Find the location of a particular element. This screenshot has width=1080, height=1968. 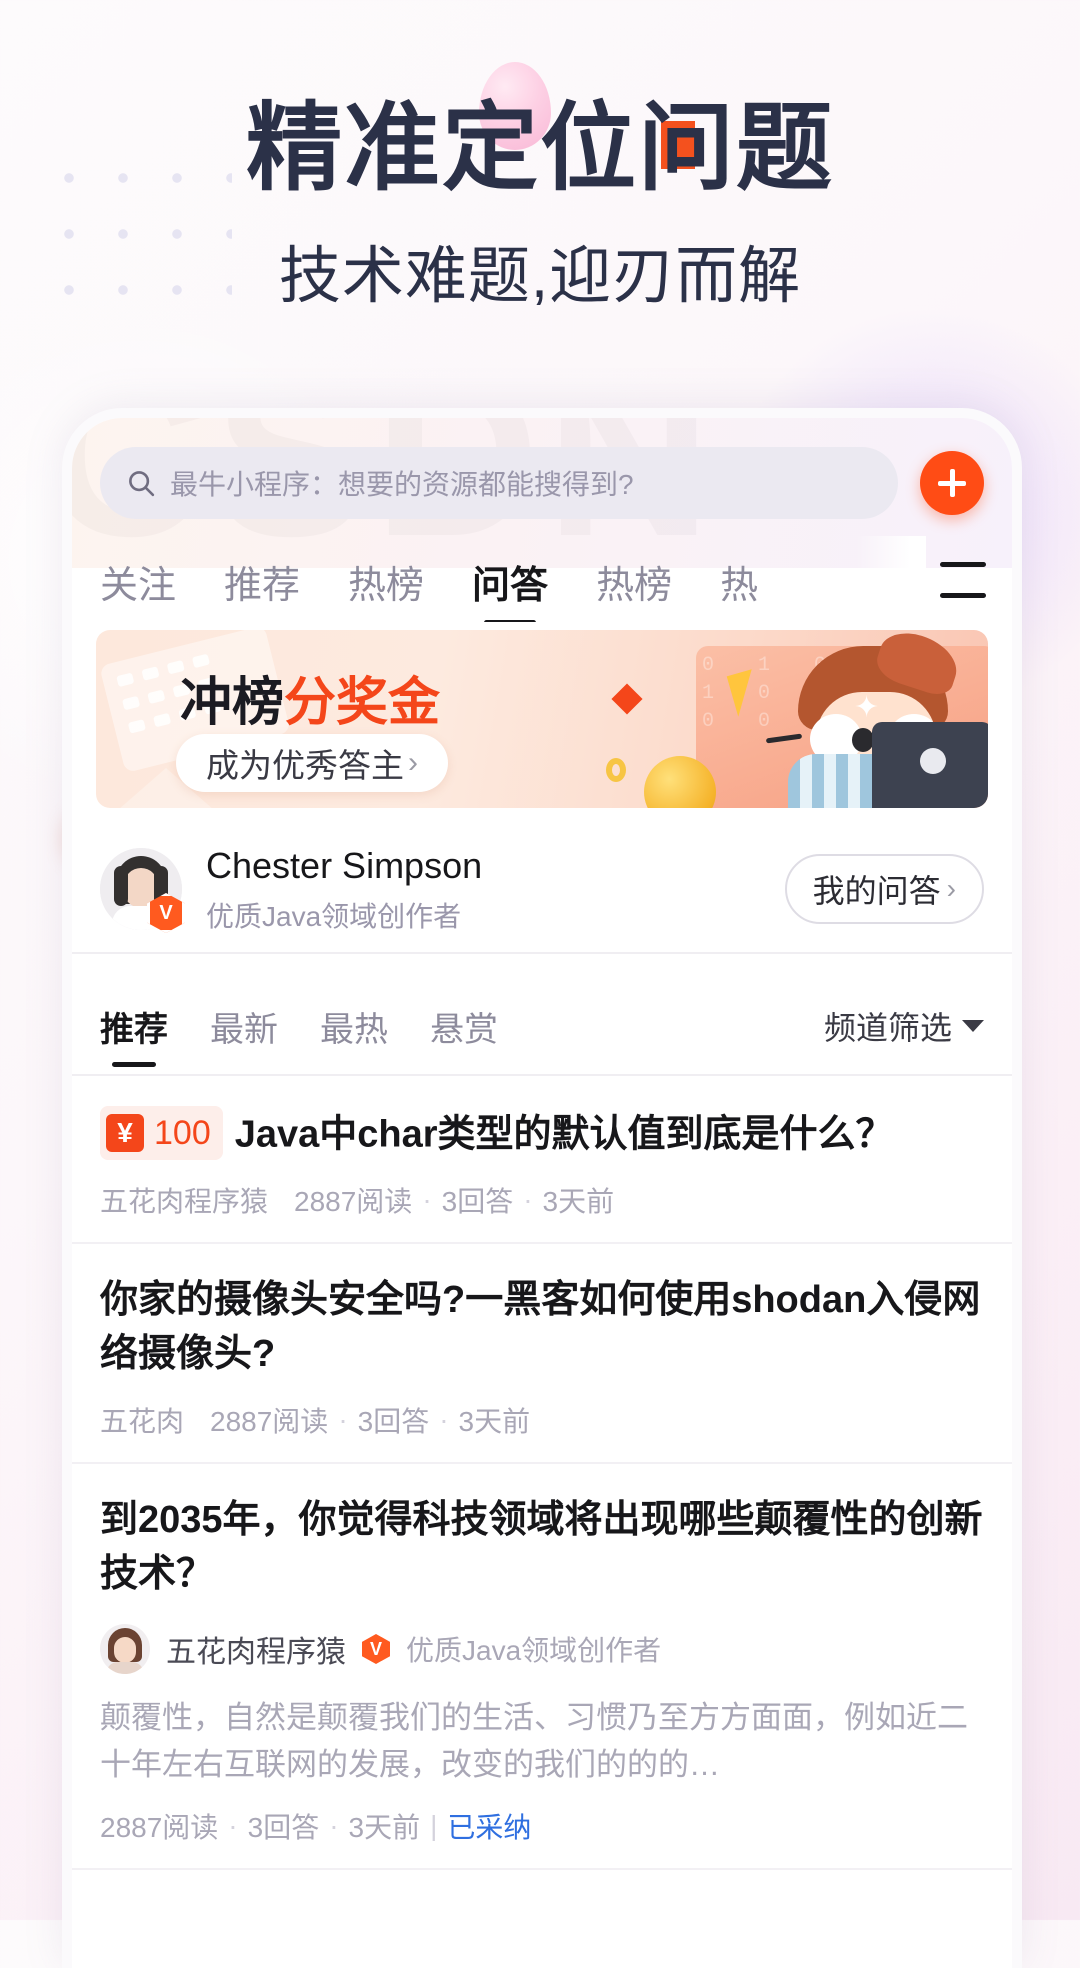

bounty-badge: ¥ 100 is located at coordinates (161, 1133).